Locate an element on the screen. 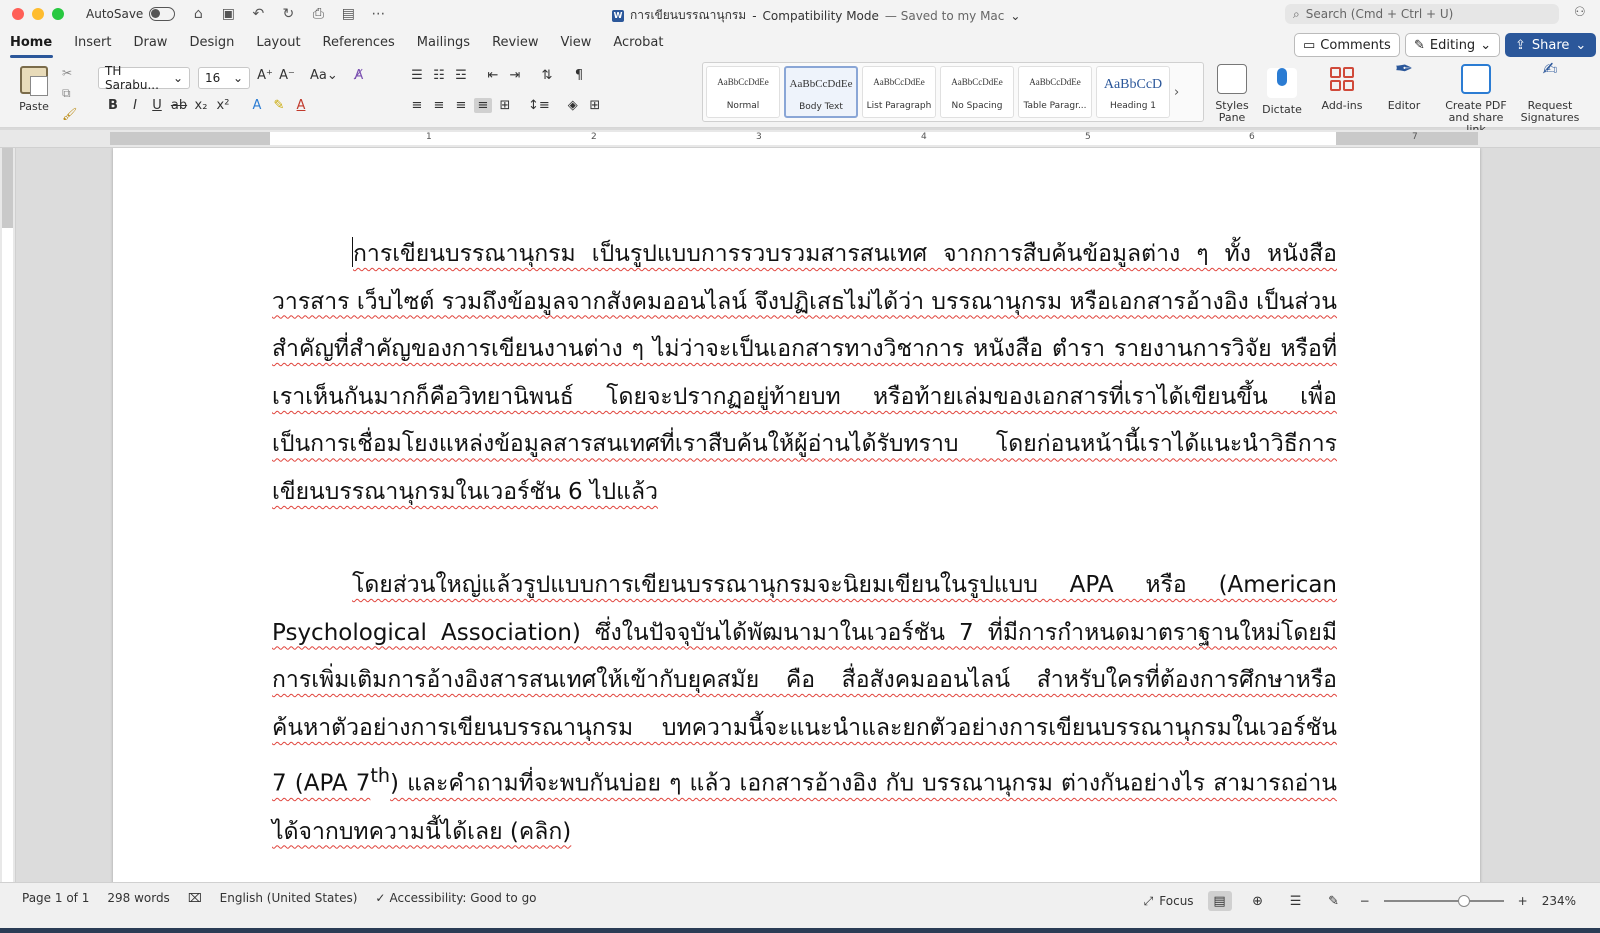  change-case-icon: Aa⌄ is located at coordinates (324, 75).